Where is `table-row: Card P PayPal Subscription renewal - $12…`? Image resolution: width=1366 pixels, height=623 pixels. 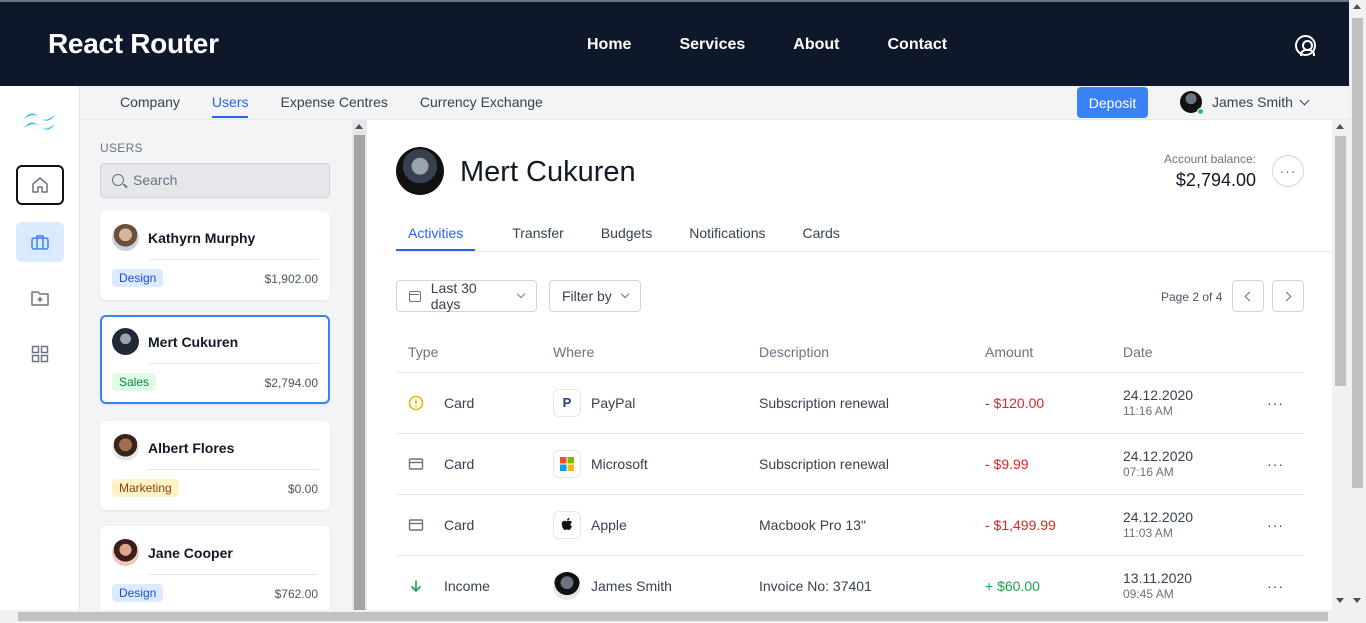
table-row: Card P PayPal Subscription renewal - $12… is located at coordinates (850, 403).